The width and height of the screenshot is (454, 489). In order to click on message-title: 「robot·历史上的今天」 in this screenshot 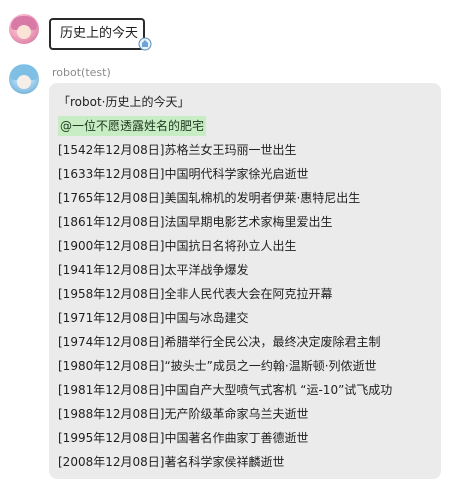, I will do `click(124, 102)`.